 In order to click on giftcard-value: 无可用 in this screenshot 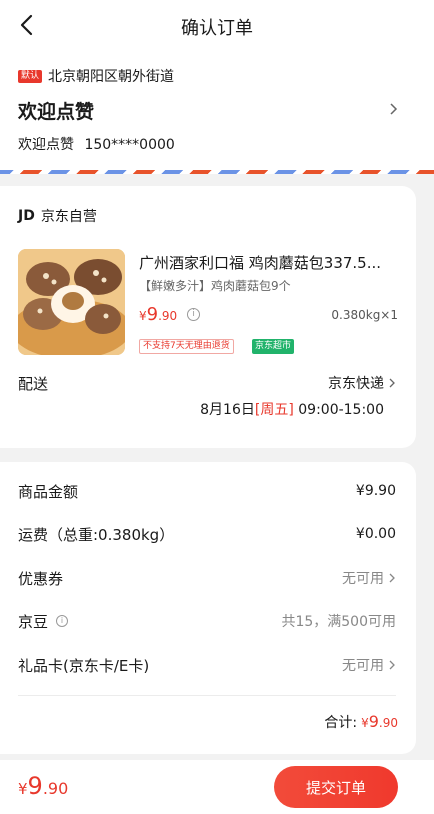, I will do `click(363, 666)`.